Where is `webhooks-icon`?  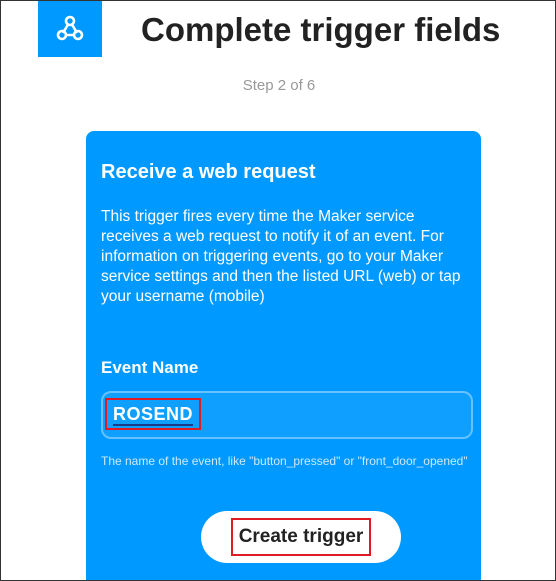
webhooks-icon is located at coordinates (70, 28).